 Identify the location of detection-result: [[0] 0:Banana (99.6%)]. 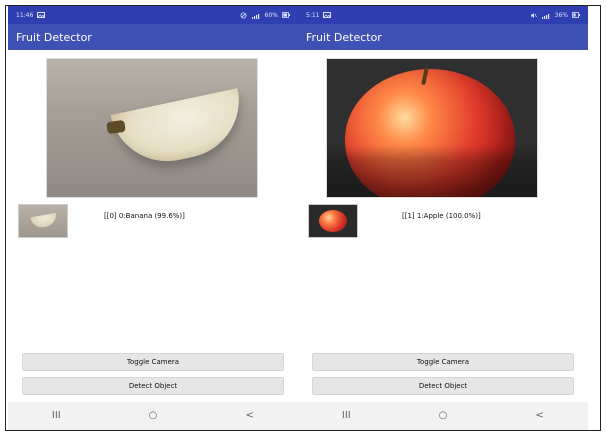
(144, 216).